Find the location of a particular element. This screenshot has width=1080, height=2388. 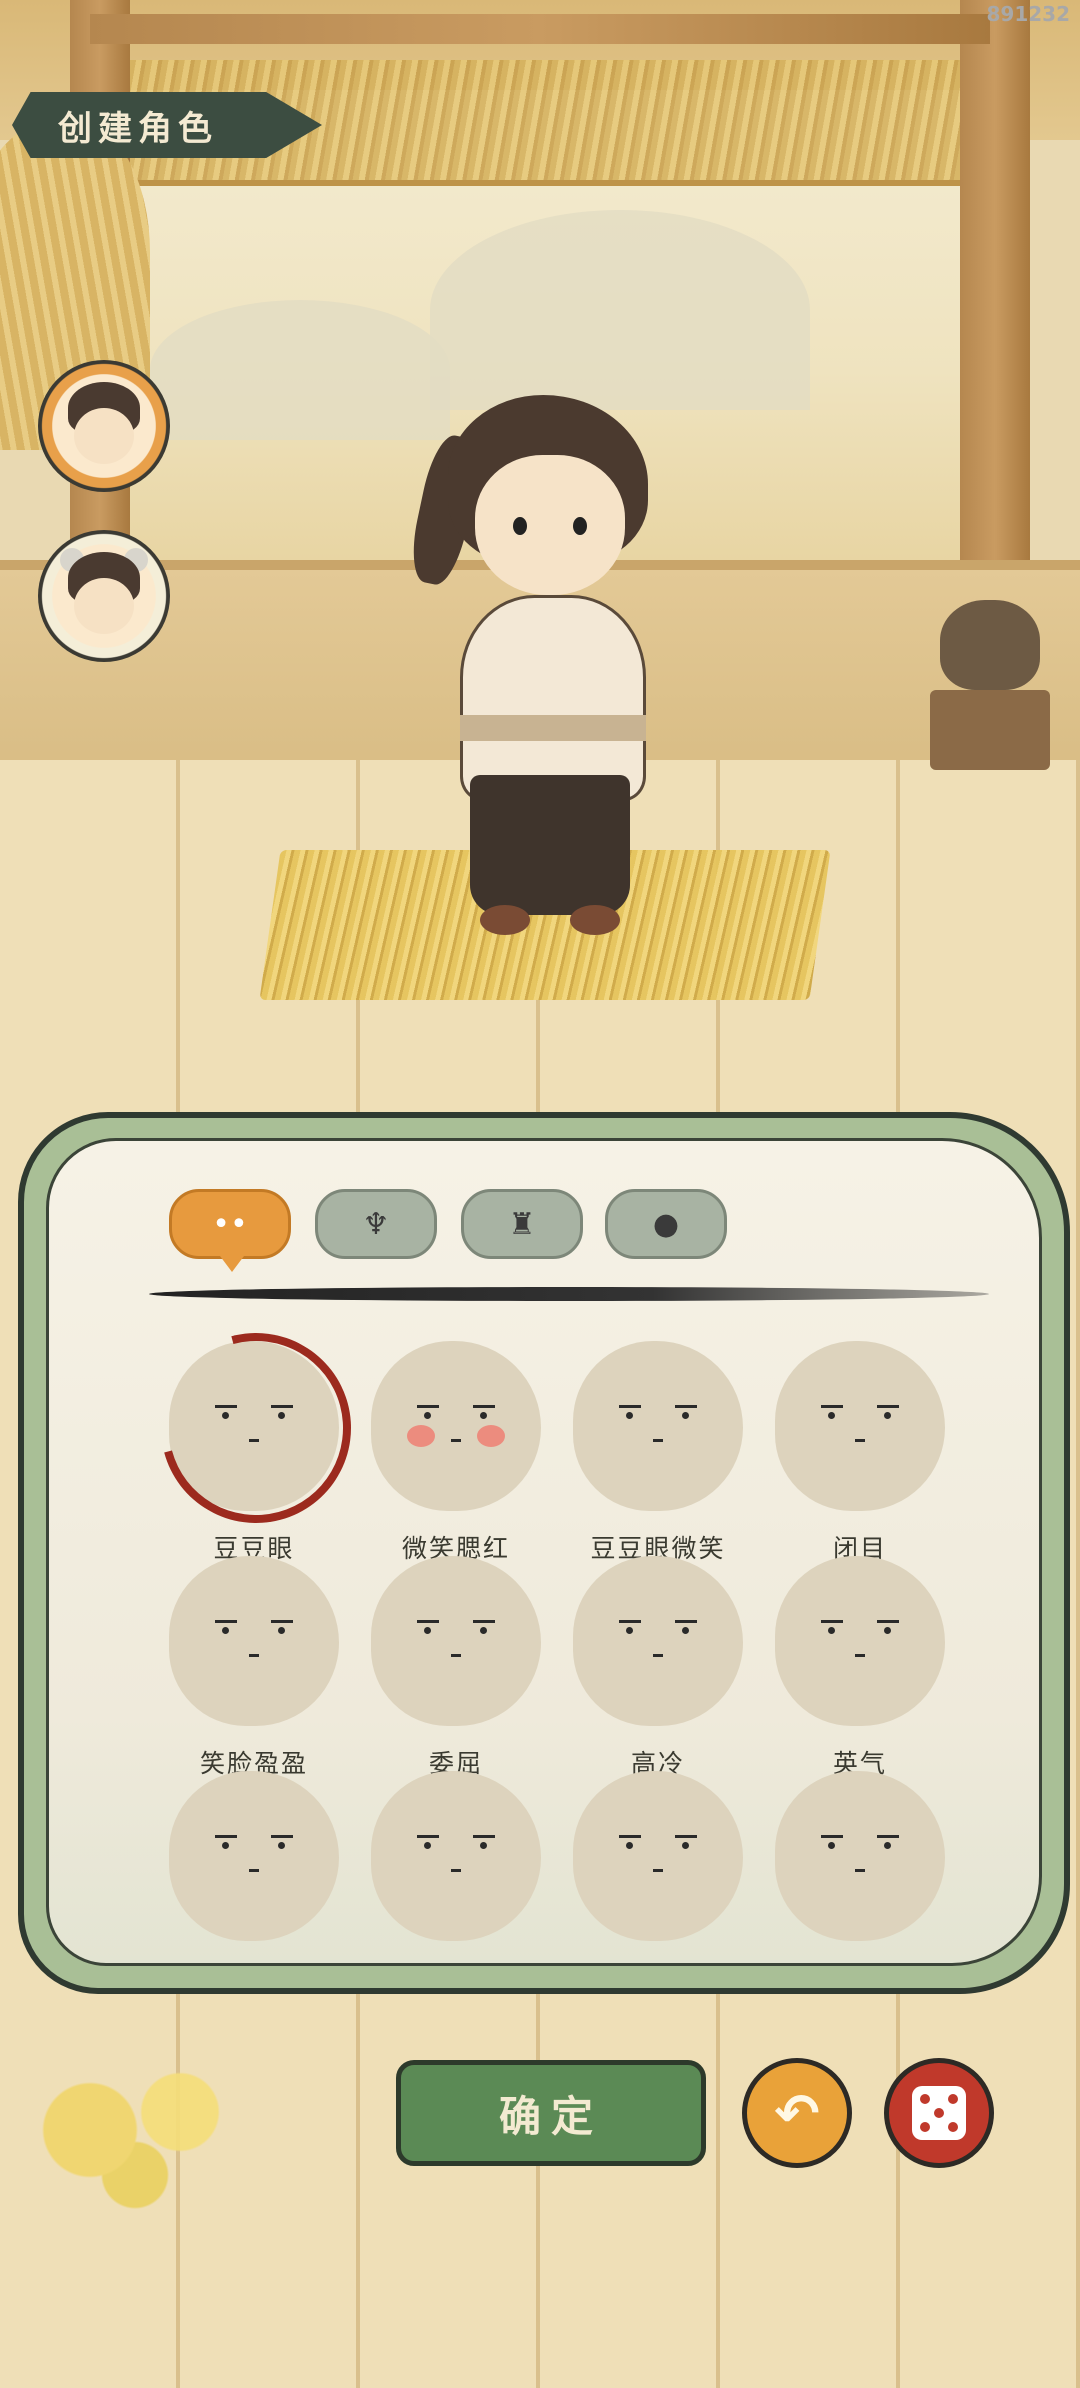

undo-icon: ↶ is located at coordinates (797, 2113).